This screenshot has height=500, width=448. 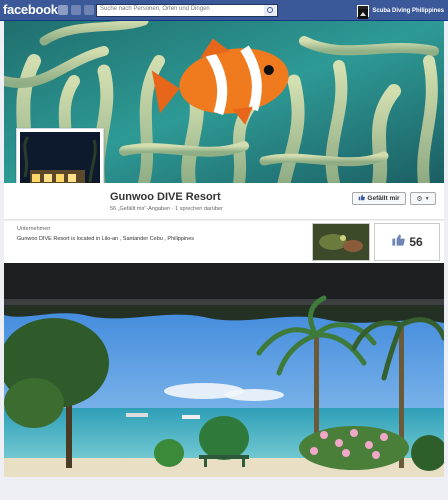 I want to click on page-options-button: ⚙ ▼, so click(x=423, y=198).